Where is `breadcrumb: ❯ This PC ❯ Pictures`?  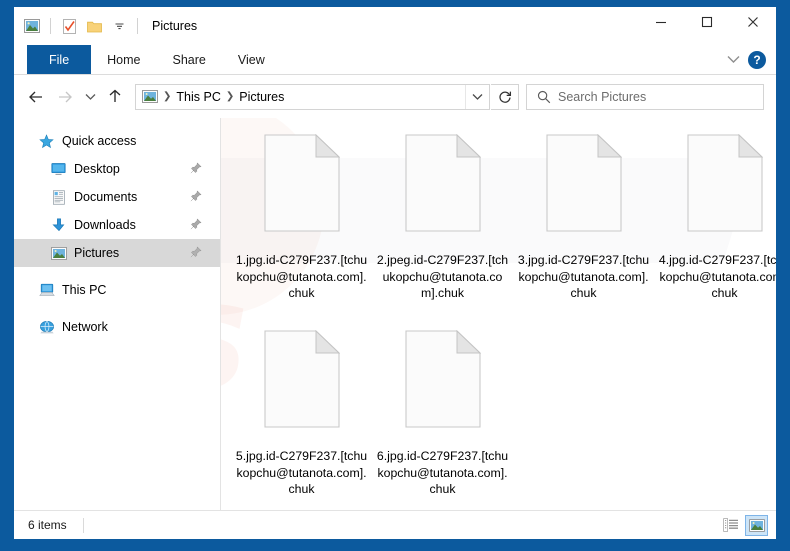
breadcrumb: ❯ This PC ❯ Pictures is located at coordinates (300, 97).